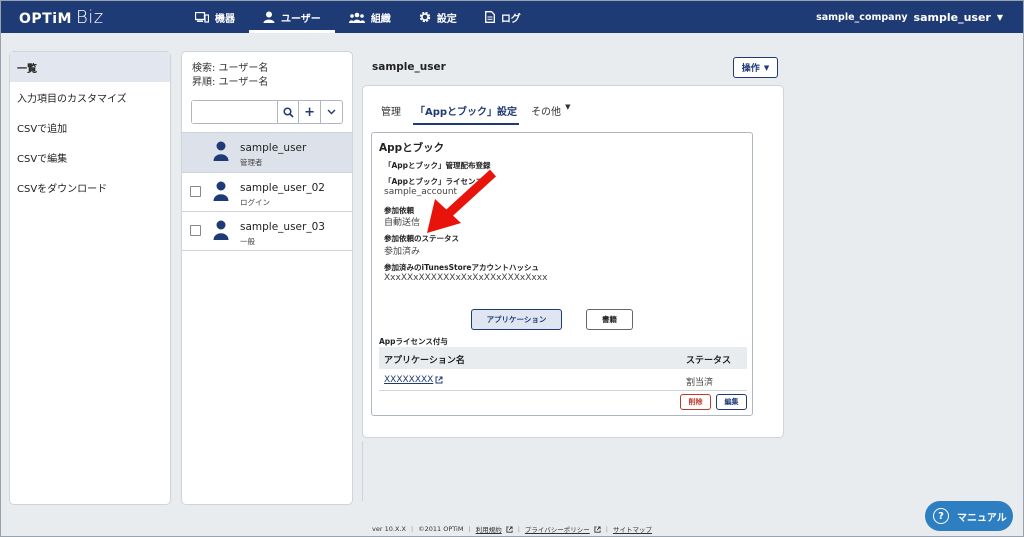 This screenshot has width=1024, height=537. Describe the element at coordinates (731, 402) in the screenshot. I see `edit-button: 編集` at that location.